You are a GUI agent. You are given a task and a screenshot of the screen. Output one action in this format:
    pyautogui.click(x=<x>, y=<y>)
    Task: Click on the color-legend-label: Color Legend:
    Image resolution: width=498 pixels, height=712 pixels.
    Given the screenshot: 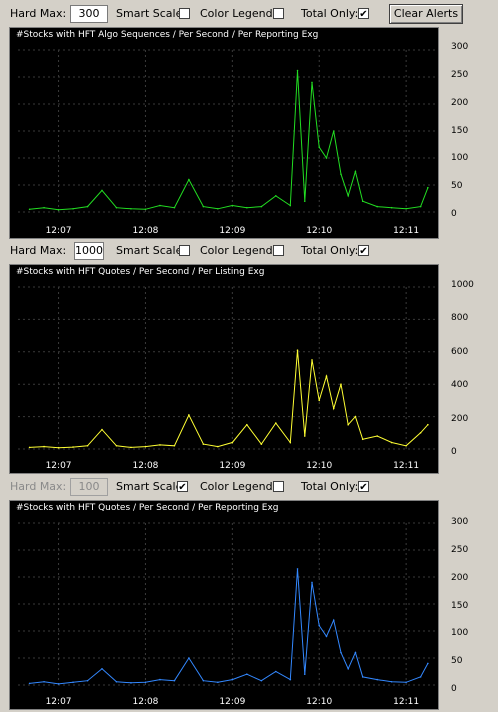 What is the action you would take?
    pyautogui.click(x=238, y=486)
    